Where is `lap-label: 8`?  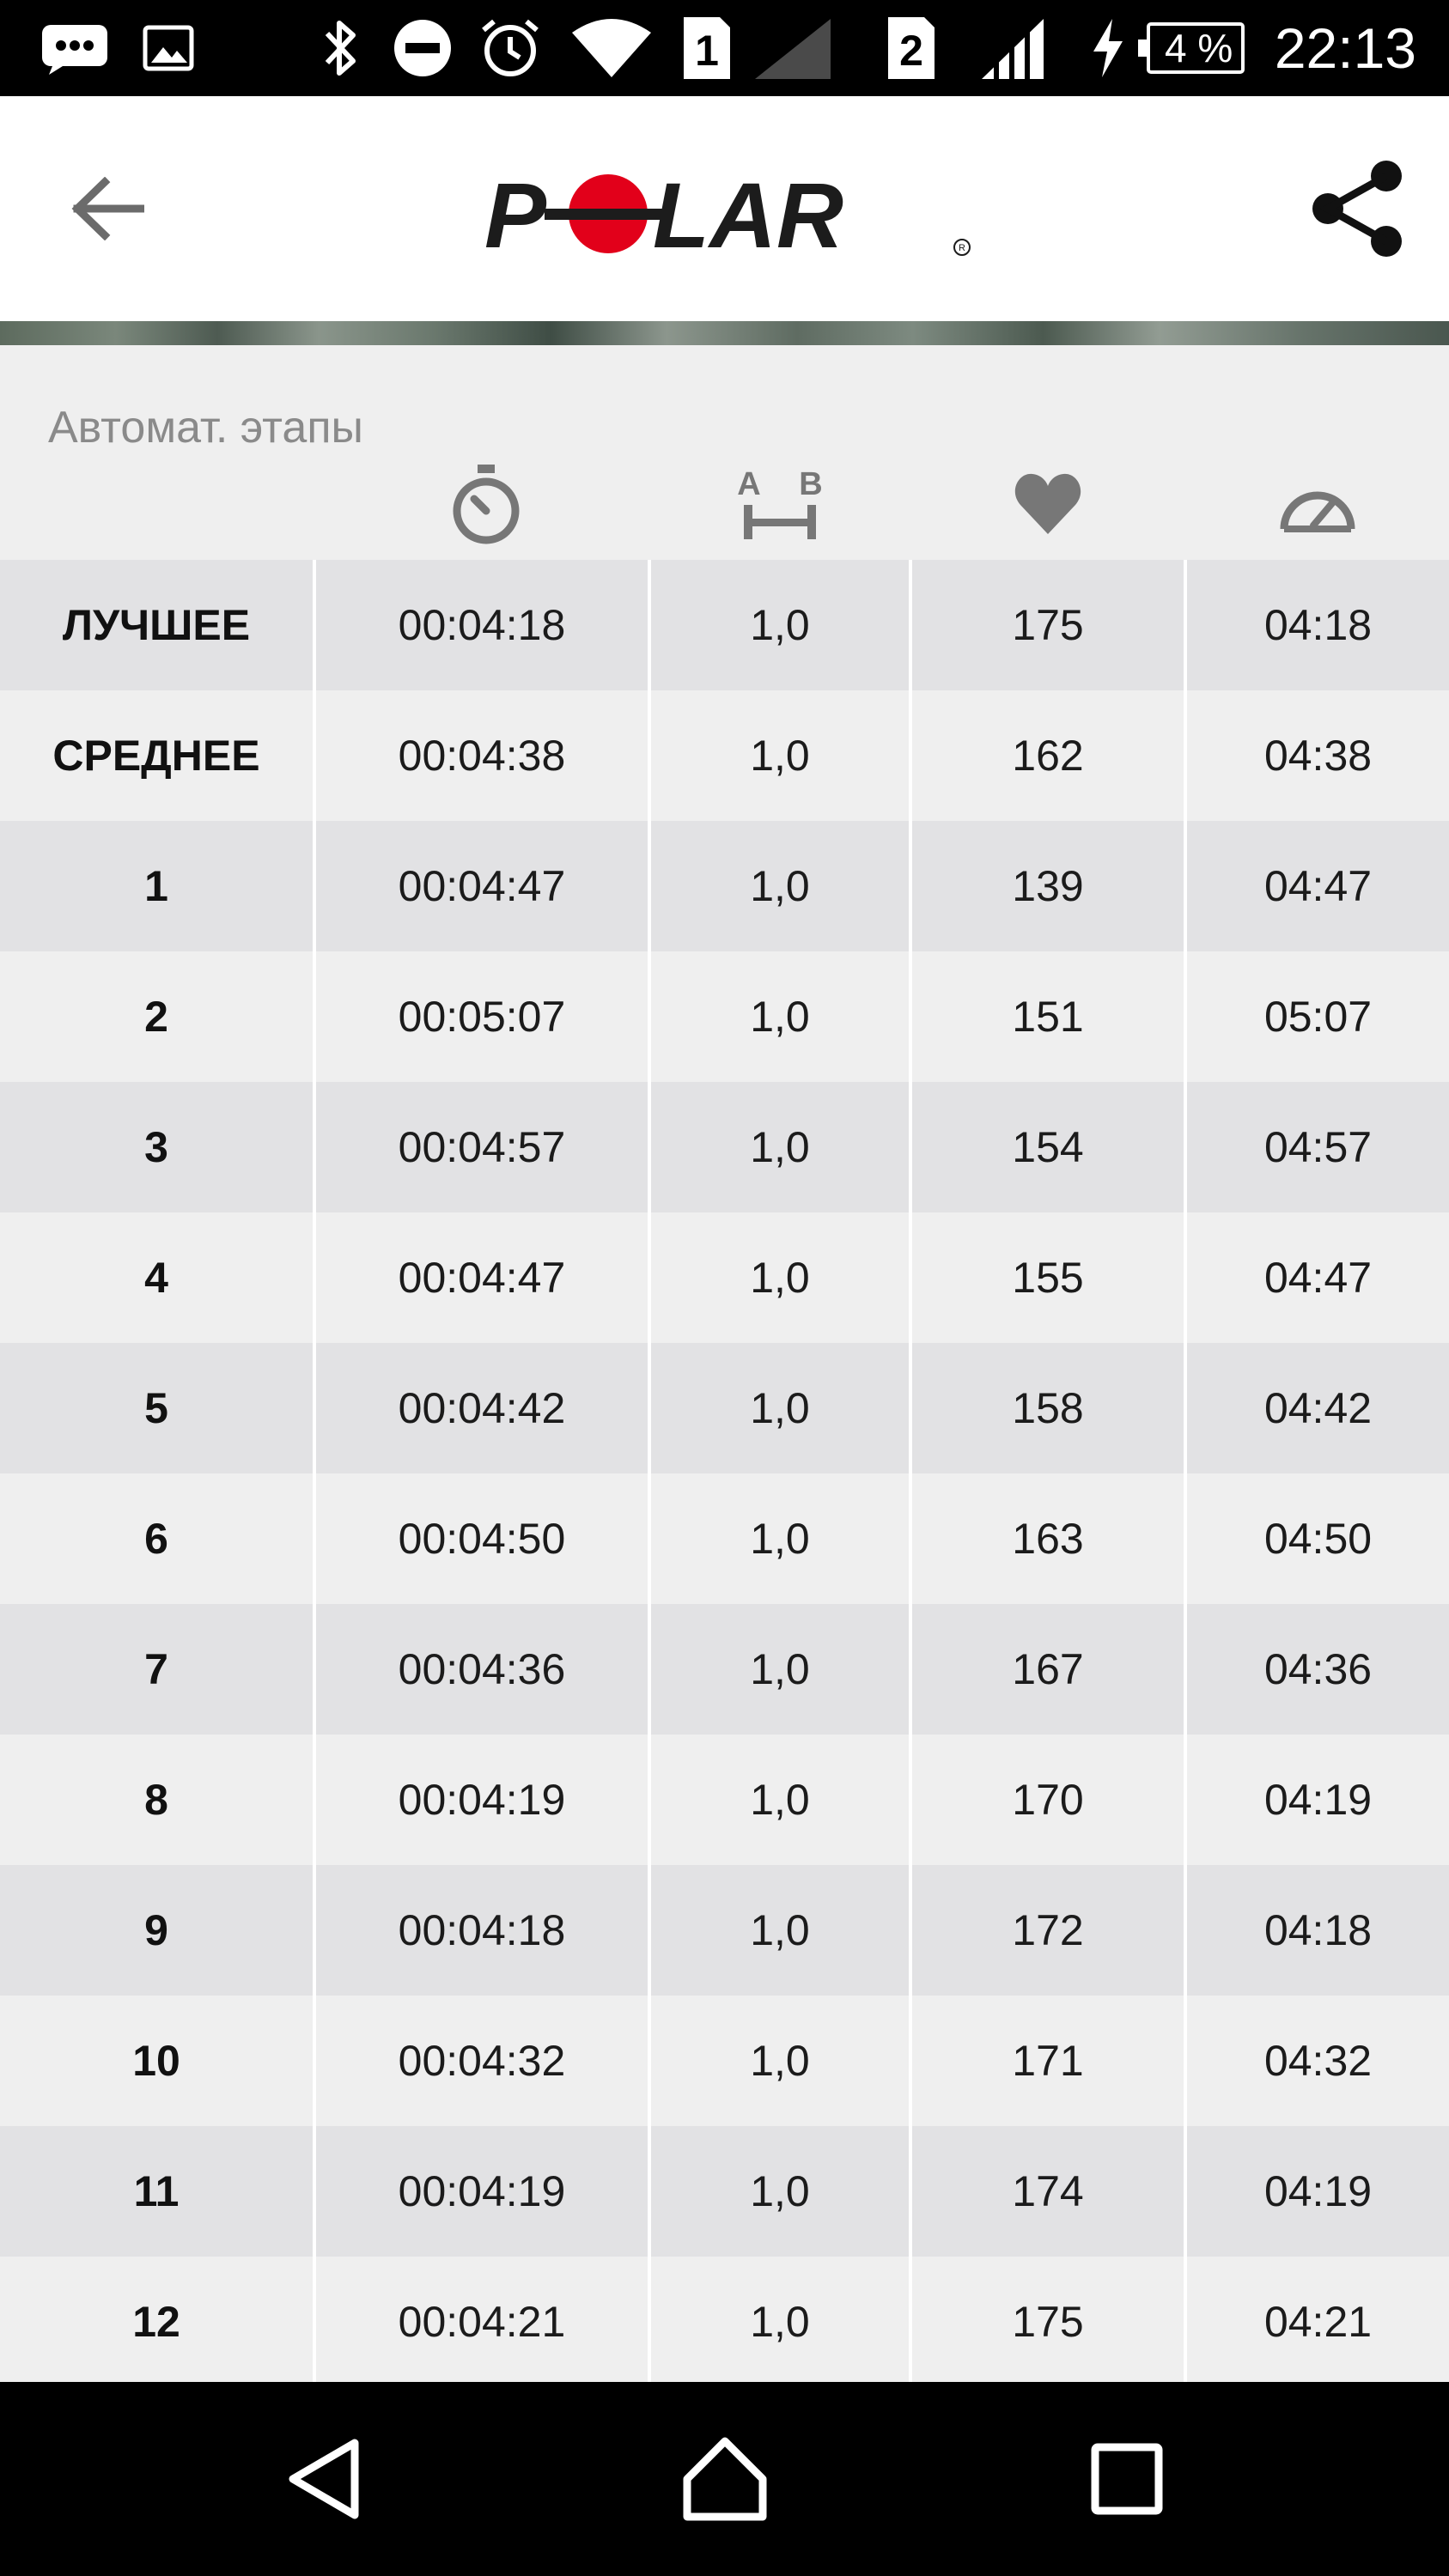 lap-label: 8 is located at coordinates (156, 1800).